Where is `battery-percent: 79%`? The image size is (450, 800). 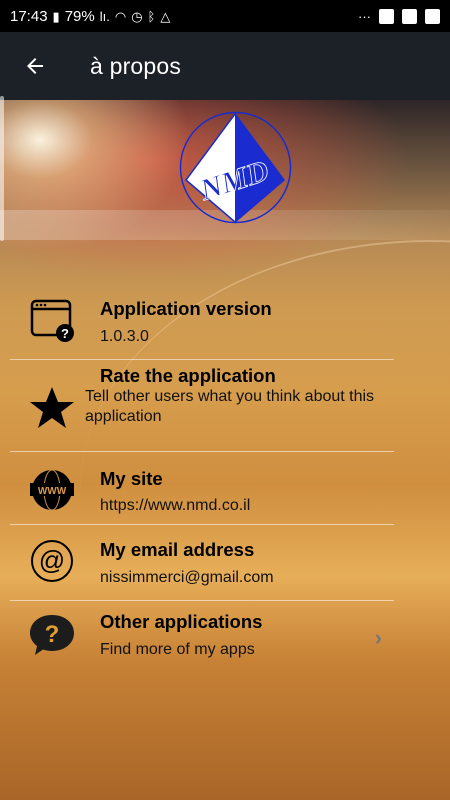 battery-percent: 79% is located at coordinates (79, 16).